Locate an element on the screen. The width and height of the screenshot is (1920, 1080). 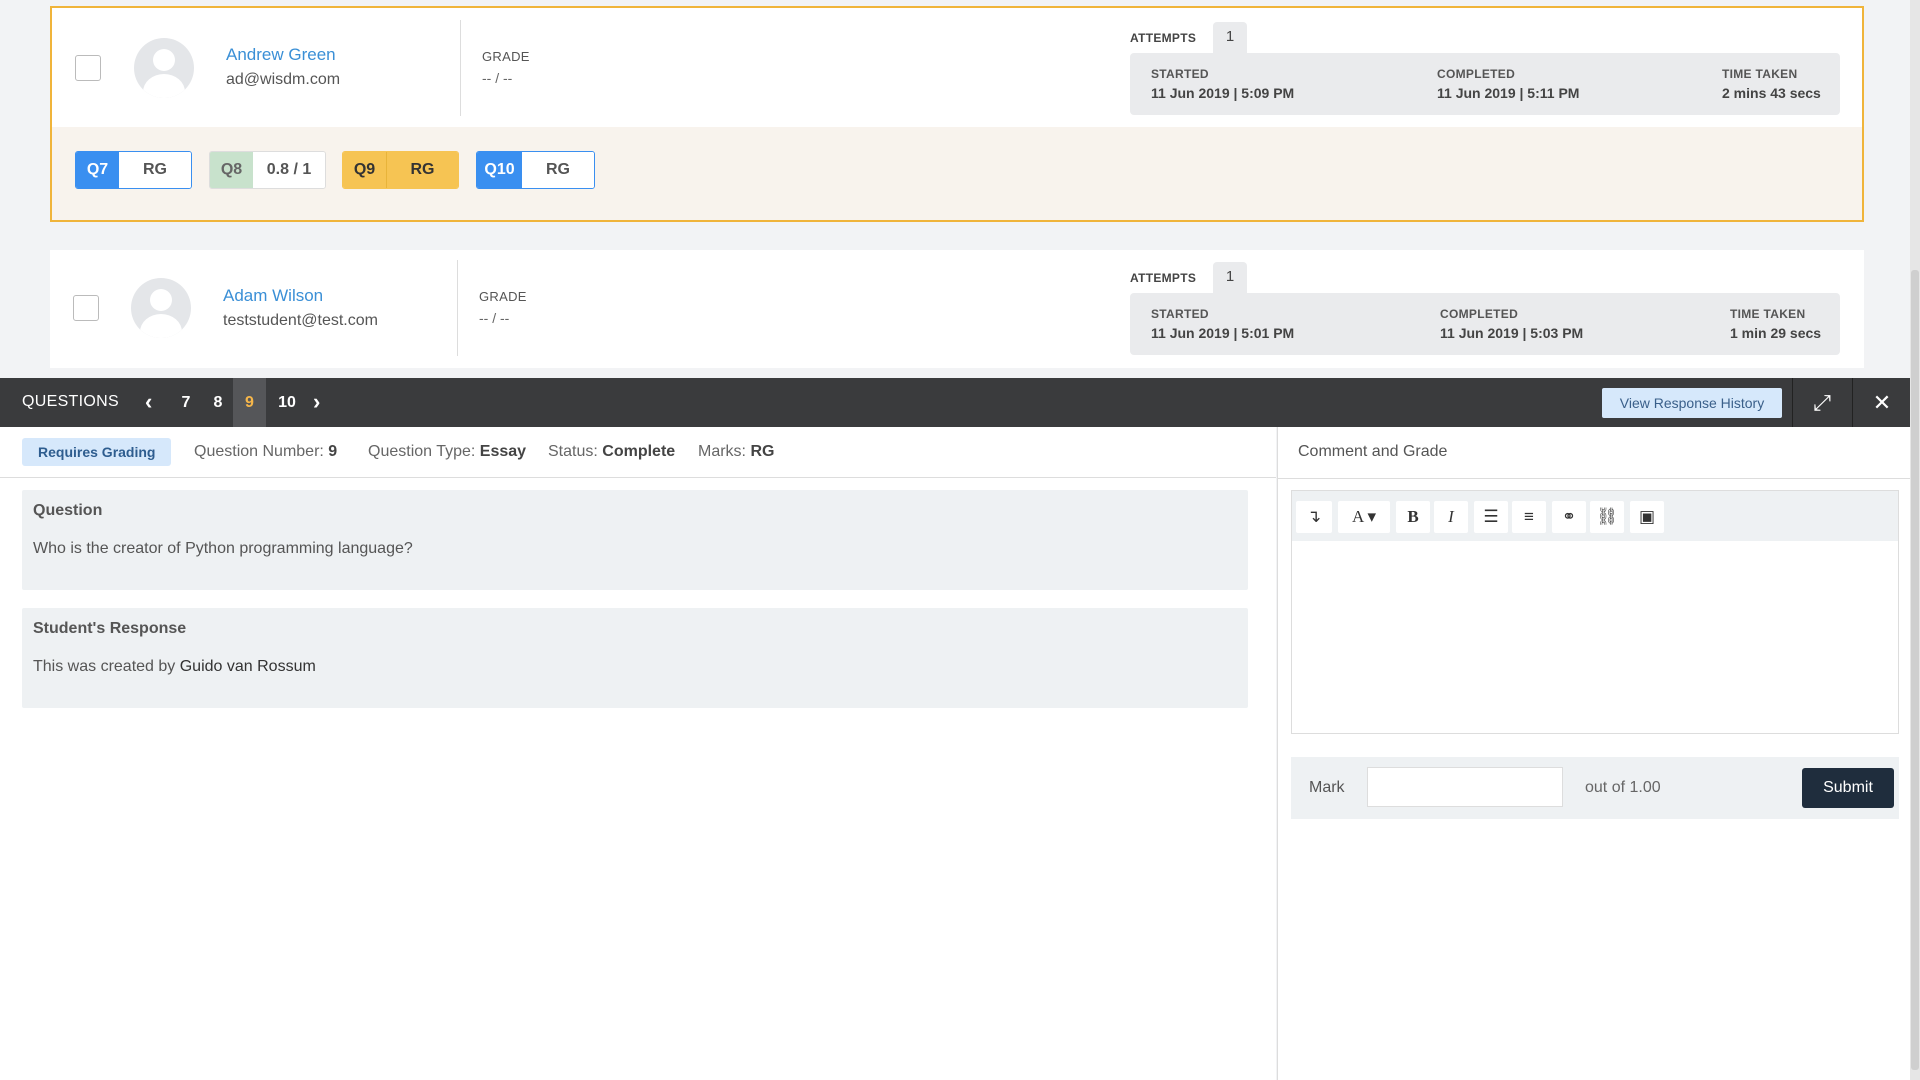
comment-editor: ↴ A ▾ B I ☰ ≡ ⚭ ⛓ ▣ is located at coordinates (1595, 612).